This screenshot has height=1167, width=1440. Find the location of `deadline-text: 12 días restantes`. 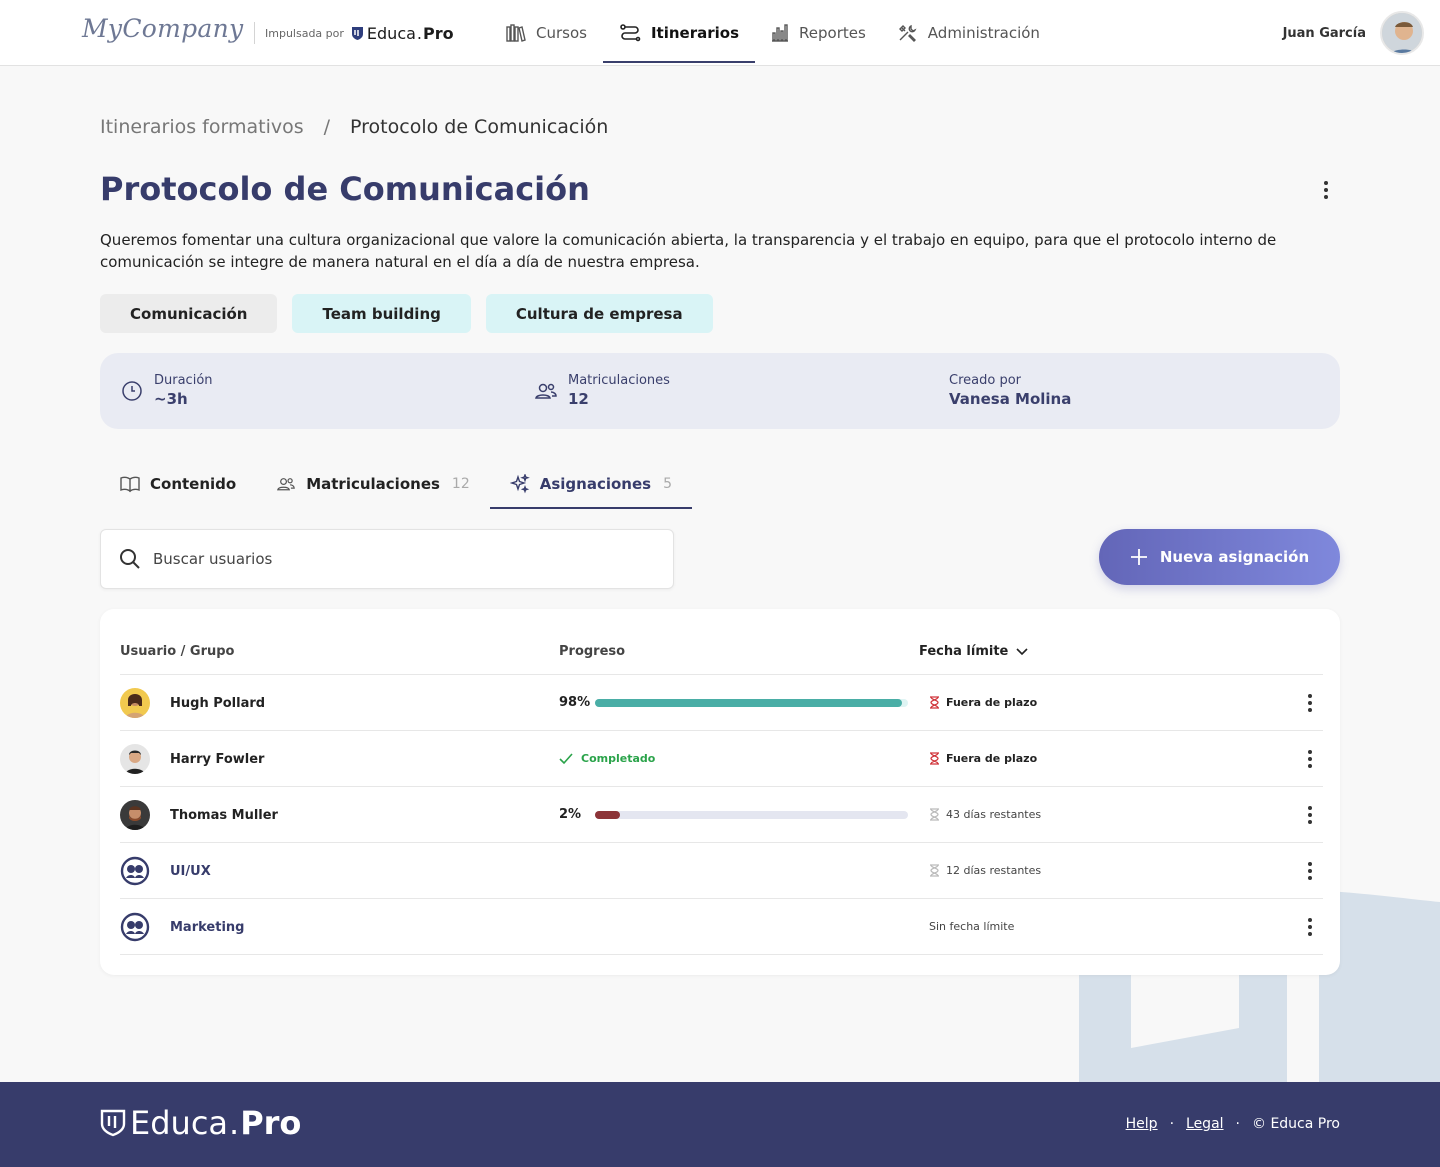

deadline-text: 12 días restantes is located at coordinates (994, 870).